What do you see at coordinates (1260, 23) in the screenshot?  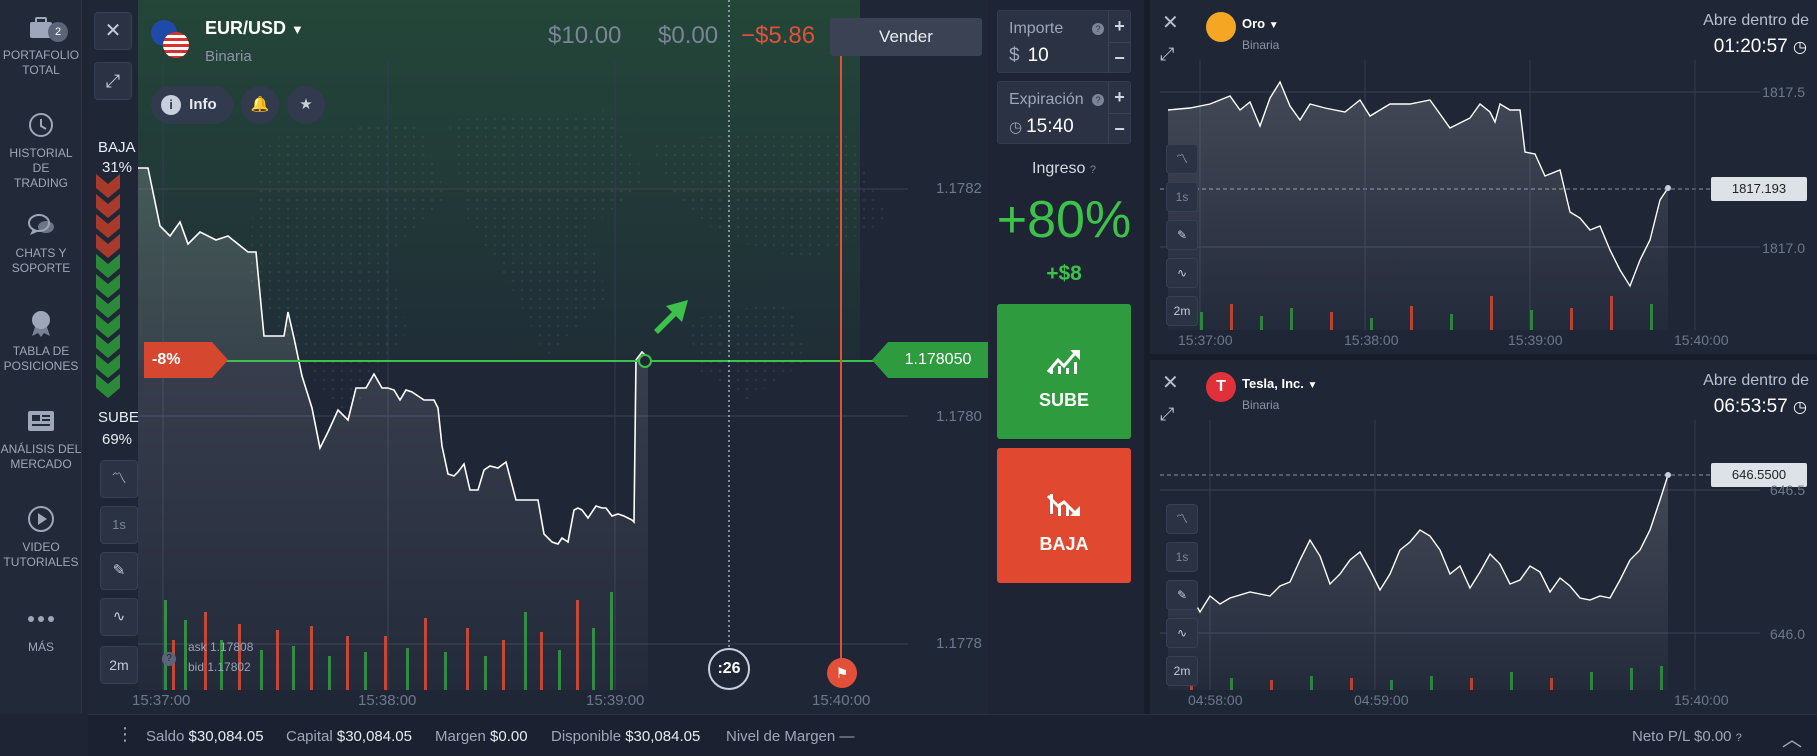 I see `asset-selector: Oro ▼` at bounding box center [1260, 23].